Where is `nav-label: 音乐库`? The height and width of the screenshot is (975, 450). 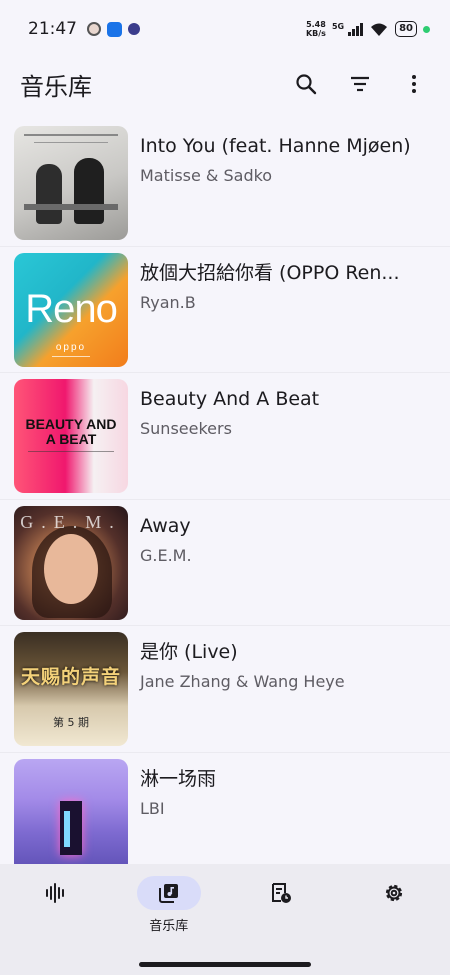 nav-label: 音乐库 is located at coordinates (169, 926).